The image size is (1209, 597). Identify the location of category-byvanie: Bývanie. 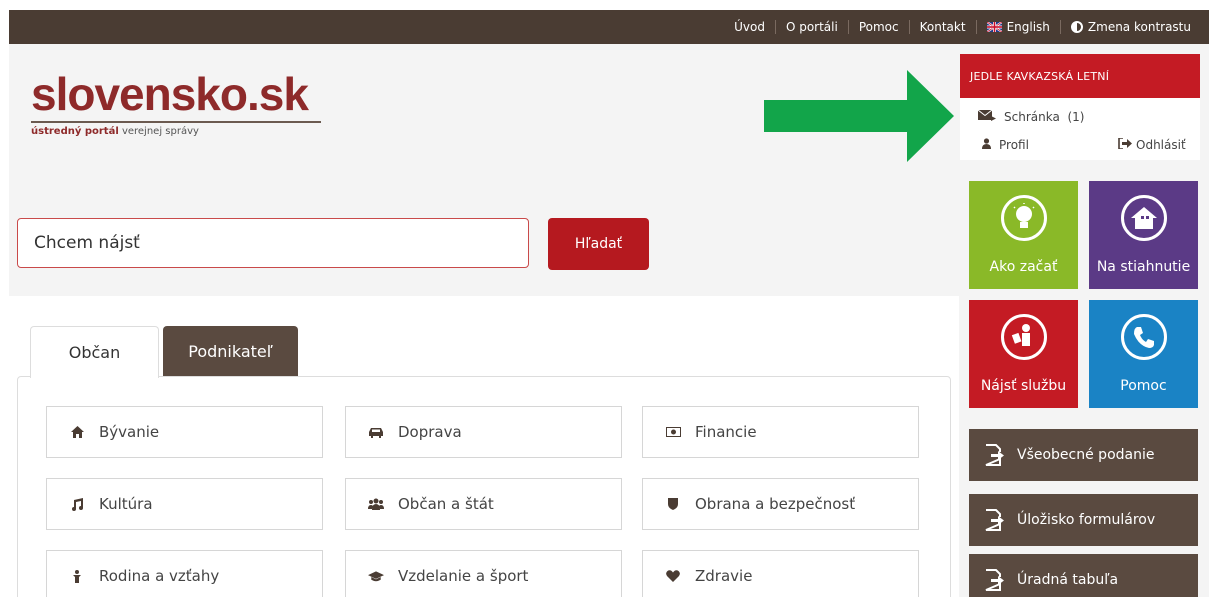
(184, 432).